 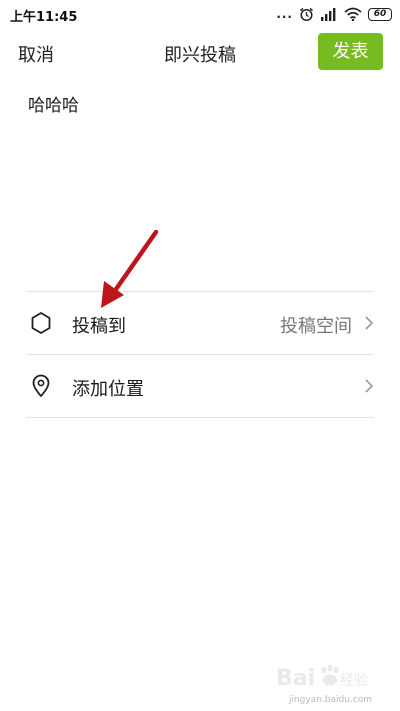 What do you see at coordinates (322, 677) in the screenshot?
I see `baidu-watermark-logo: Bai 经验` at bounding box center [322, 677].